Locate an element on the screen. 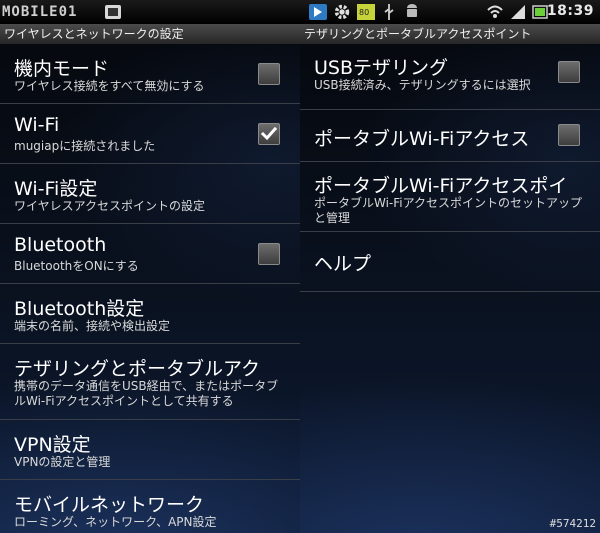 This screenshot has height=533, width=600. checkbox-usb-tethering is located at coordinates (569, 72).